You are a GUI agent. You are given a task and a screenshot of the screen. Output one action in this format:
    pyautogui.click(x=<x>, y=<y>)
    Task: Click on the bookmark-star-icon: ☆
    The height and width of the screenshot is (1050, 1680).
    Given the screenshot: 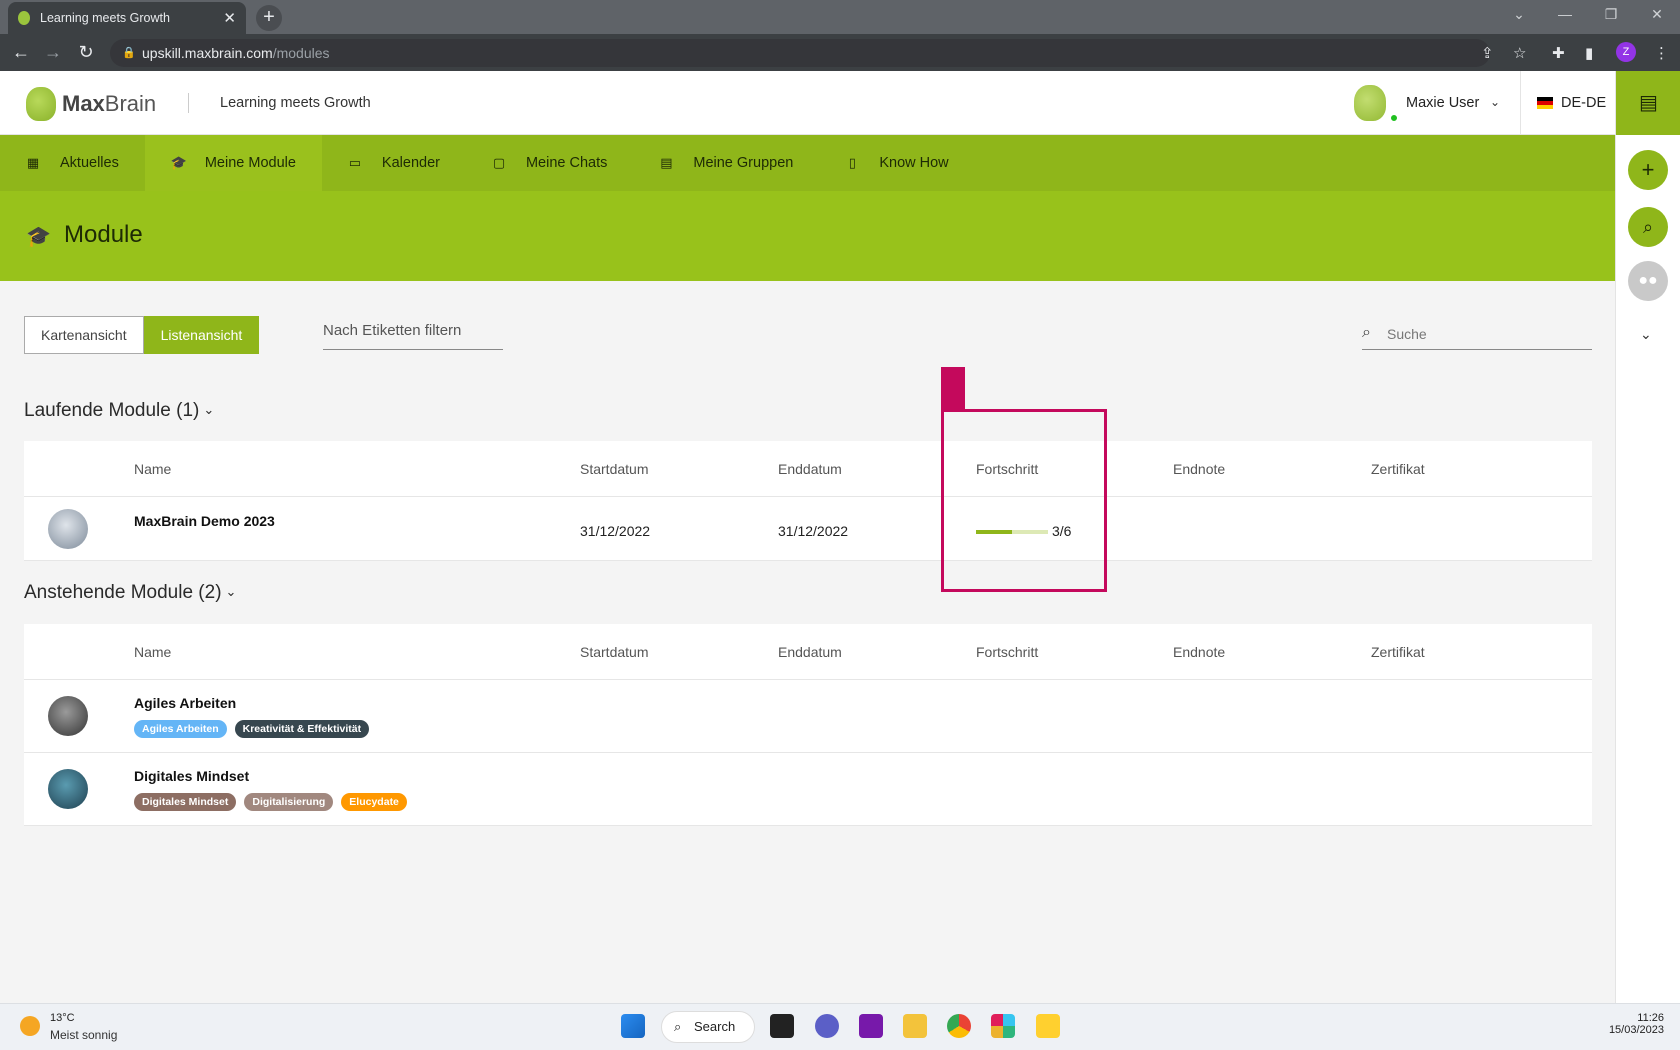 What is the action you would take?
    pyautogui.click(x=1519, y=53)
    